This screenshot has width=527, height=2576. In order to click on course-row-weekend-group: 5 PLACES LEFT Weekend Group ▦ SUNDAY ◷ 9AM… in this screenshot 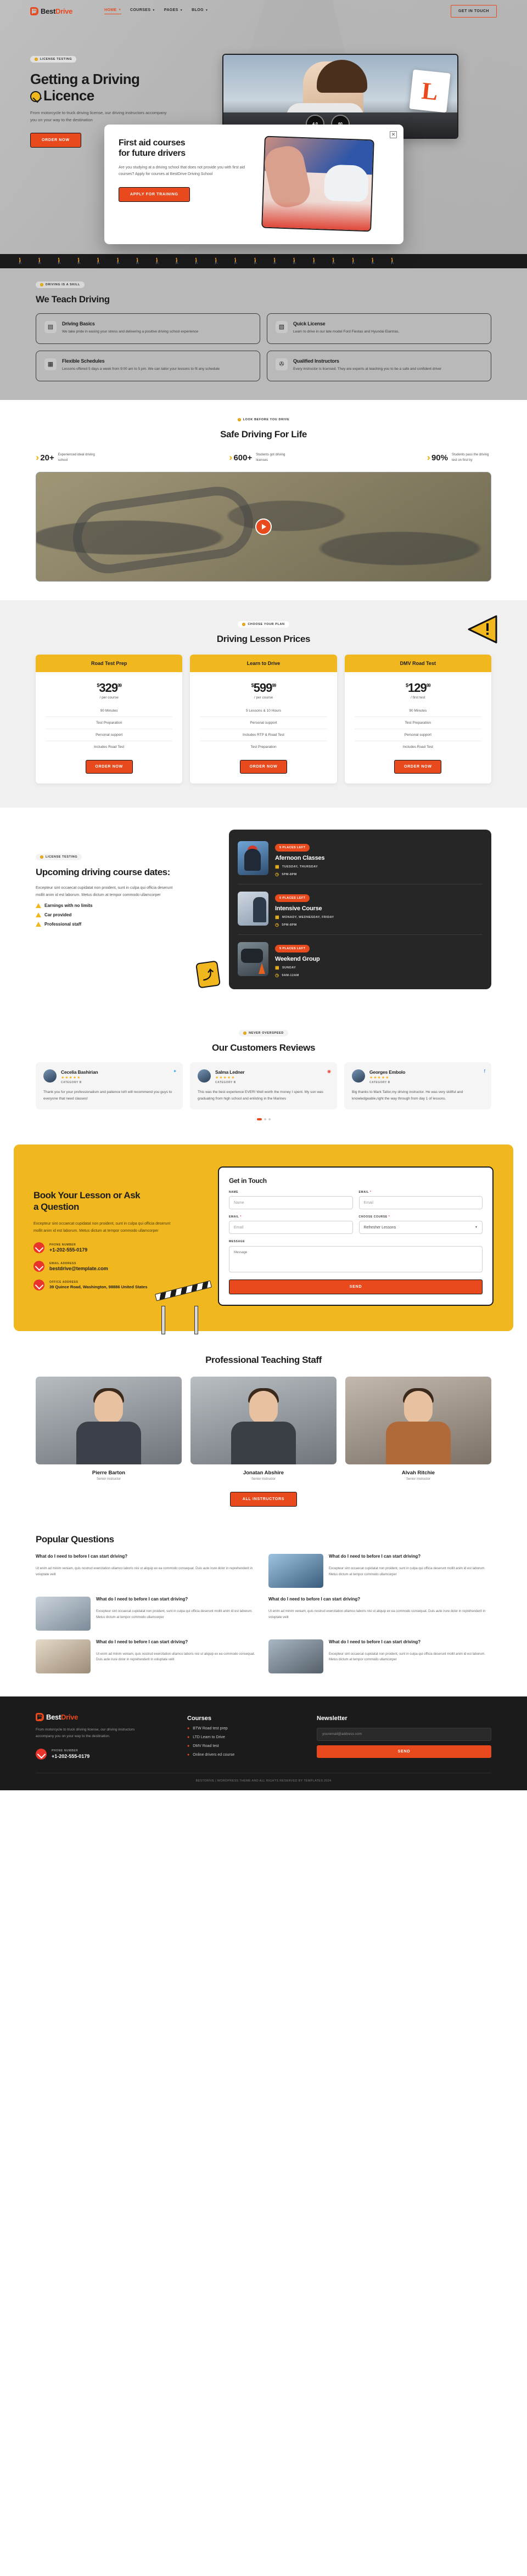, I will do `click(360, 960)`.